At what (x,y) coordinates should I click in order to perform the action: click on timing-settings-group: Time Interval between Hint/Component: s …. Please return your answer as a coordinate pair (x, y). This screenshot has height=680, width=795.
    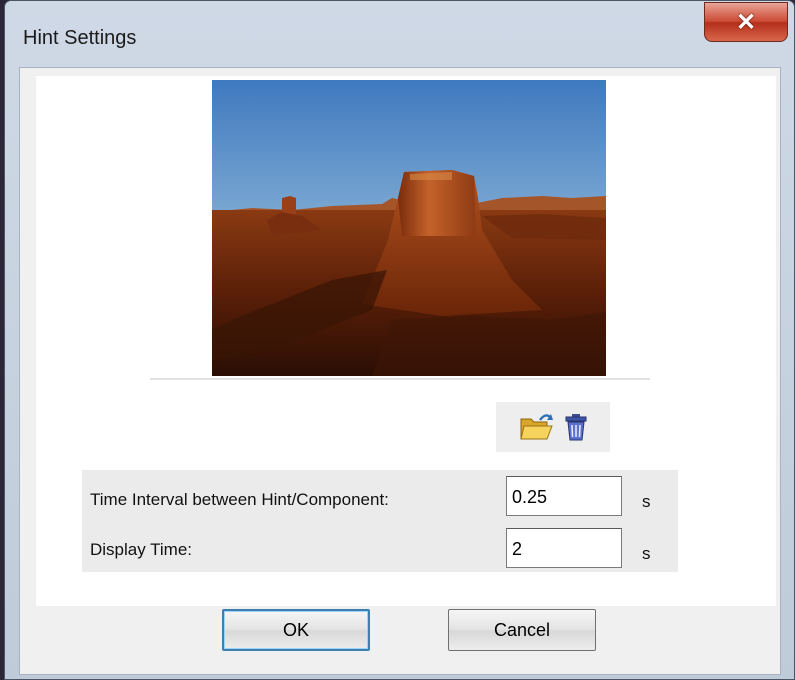
    Looking at the image, I should click on (380, 521).